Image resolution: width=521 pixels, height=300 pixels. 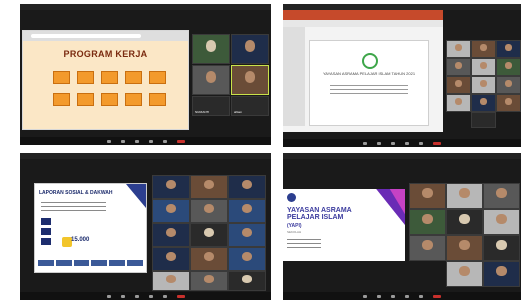 I want to click on slide-title-line3: (YAPI), so click(x=294, y=226).